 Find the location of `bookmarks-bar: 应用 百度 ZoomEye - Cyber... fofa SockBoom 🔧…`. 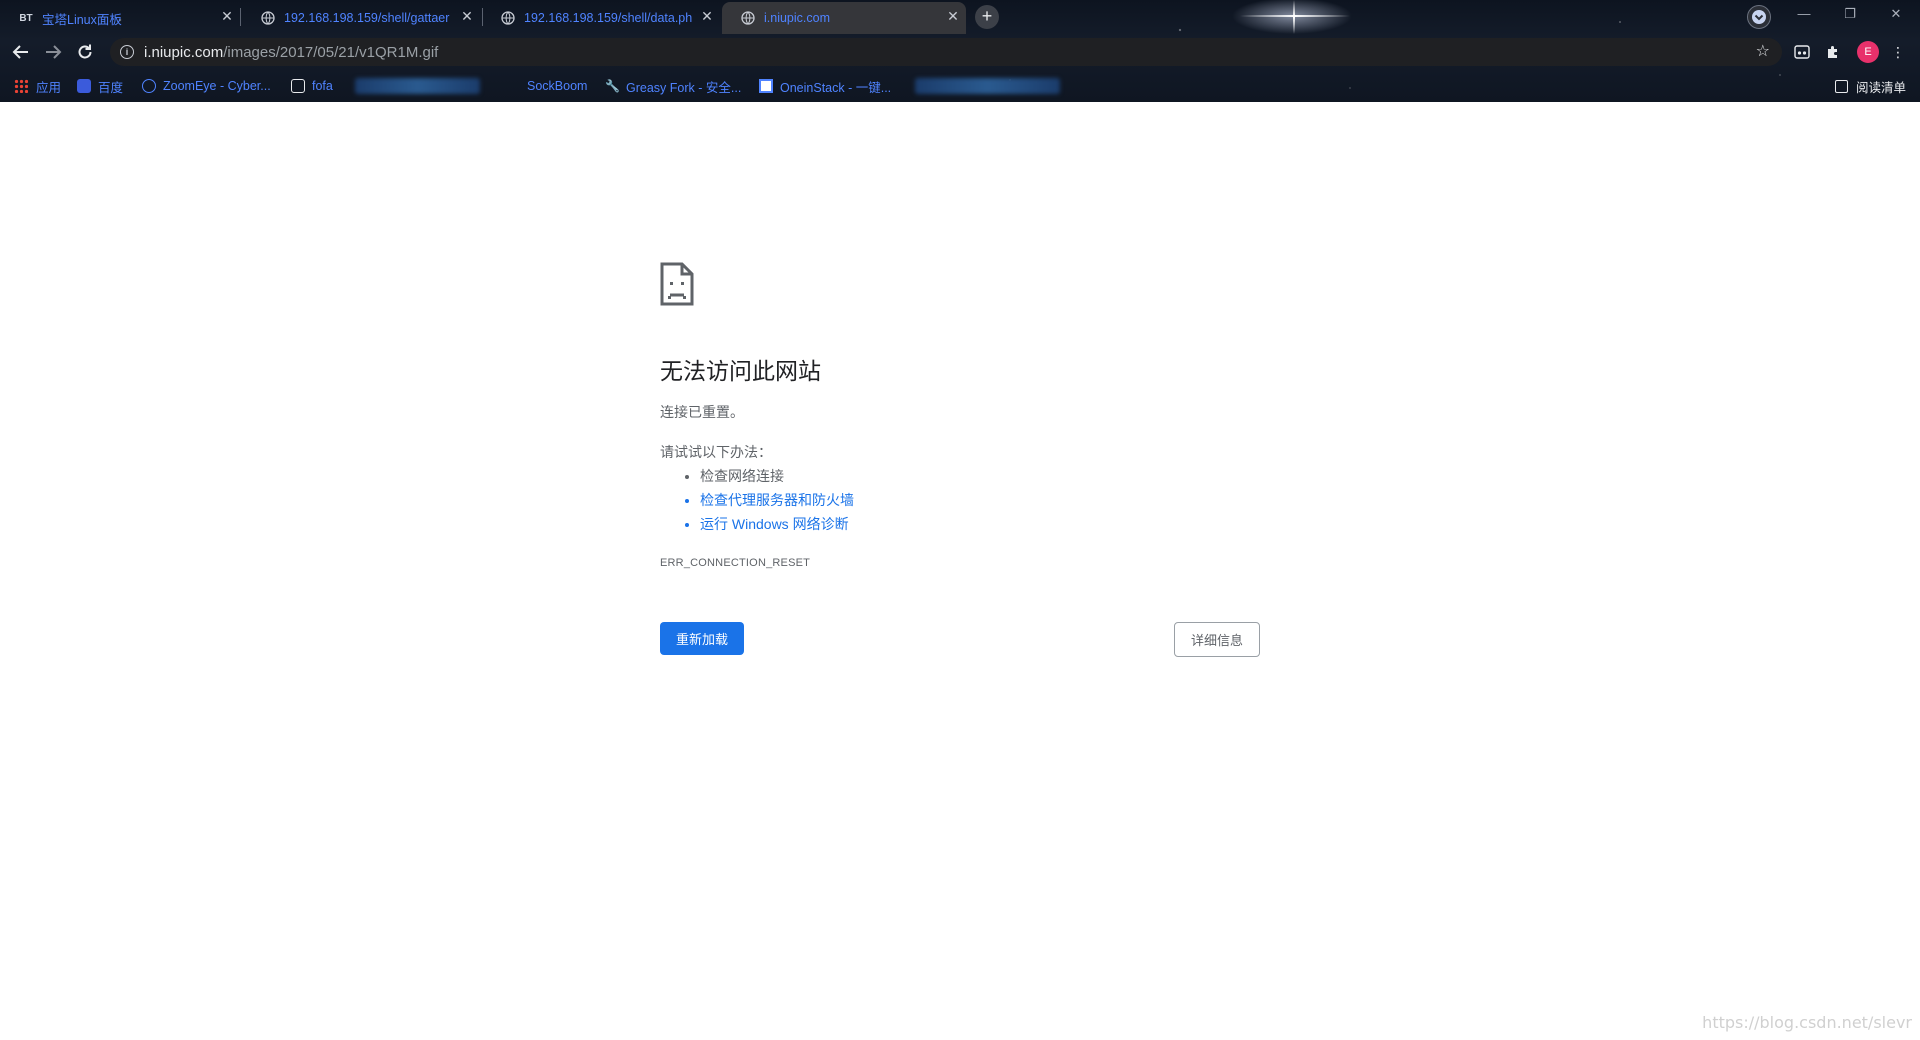

bookmarks-bar: 应用 百度 ZoomEye - Cyber... fofa SockBoom 🔧… is located at coordinates (960, 86).